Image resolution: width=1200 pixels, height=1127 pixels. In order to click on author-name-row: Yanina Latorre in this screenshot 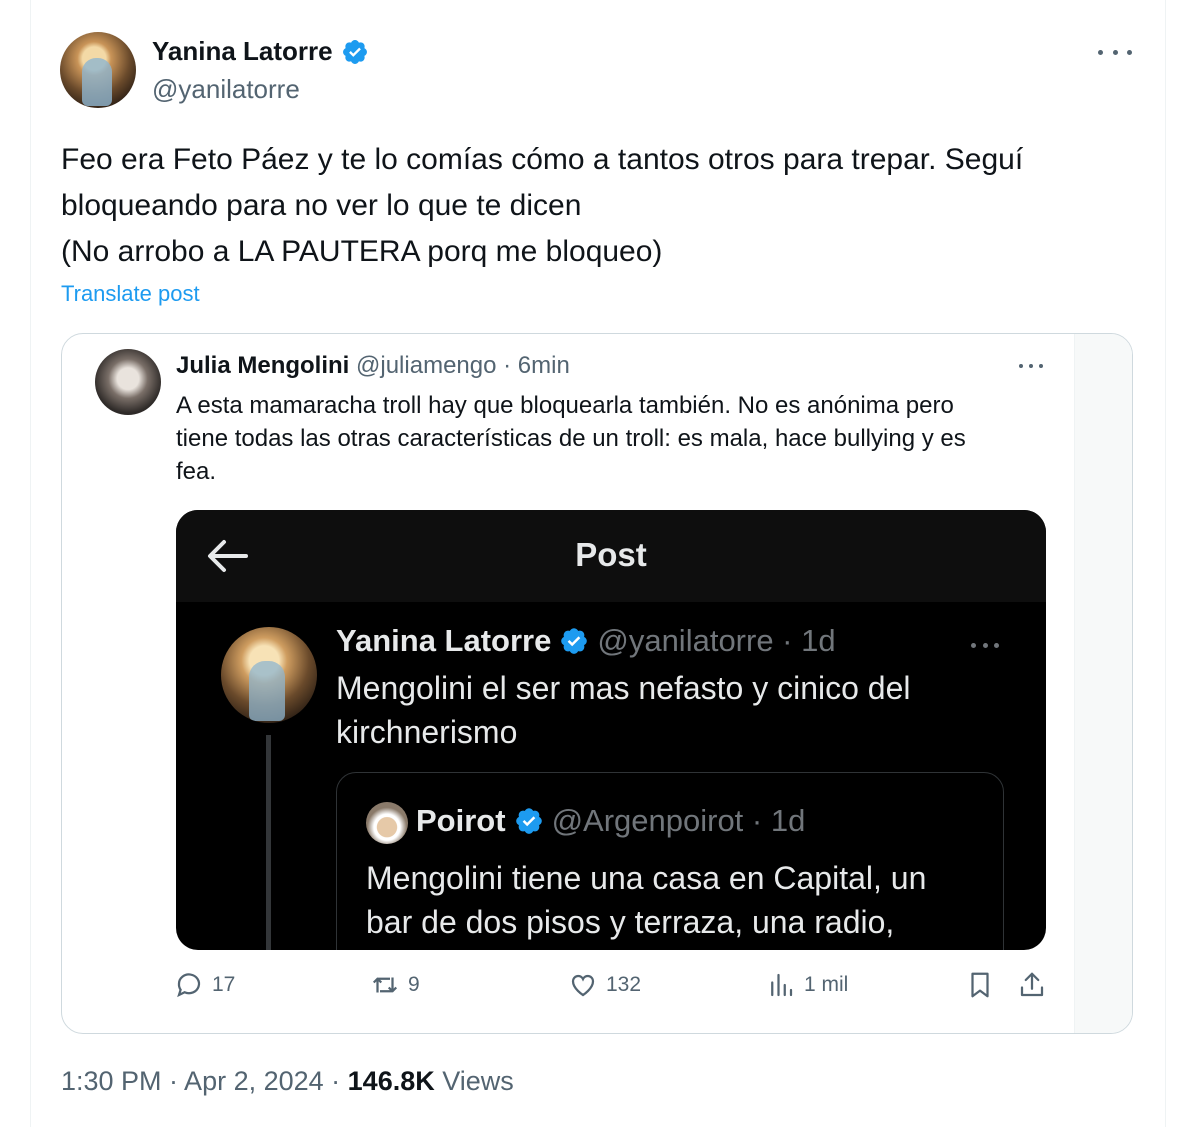, I will do `click(260, 51)`.